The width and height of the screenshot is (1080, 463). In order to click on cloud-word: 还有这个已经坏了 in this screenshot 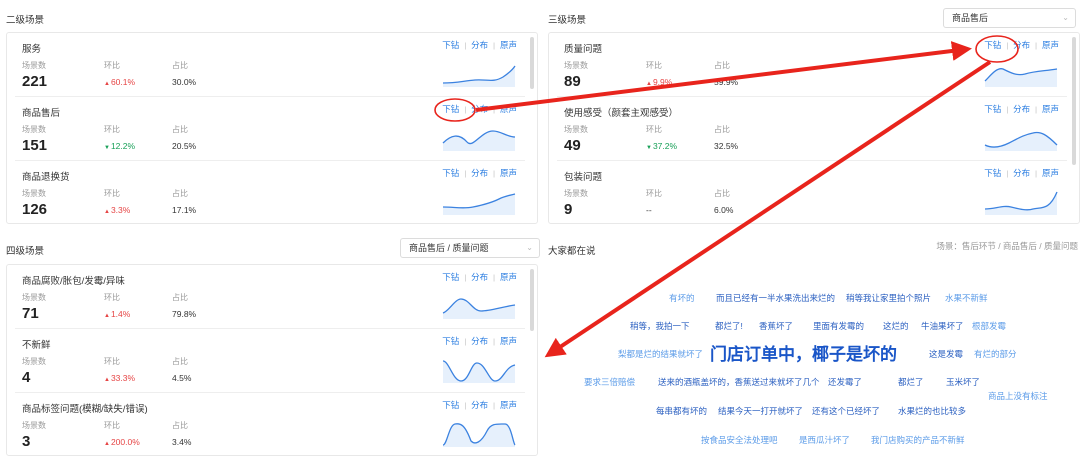, I will do `click(846, 411)`.